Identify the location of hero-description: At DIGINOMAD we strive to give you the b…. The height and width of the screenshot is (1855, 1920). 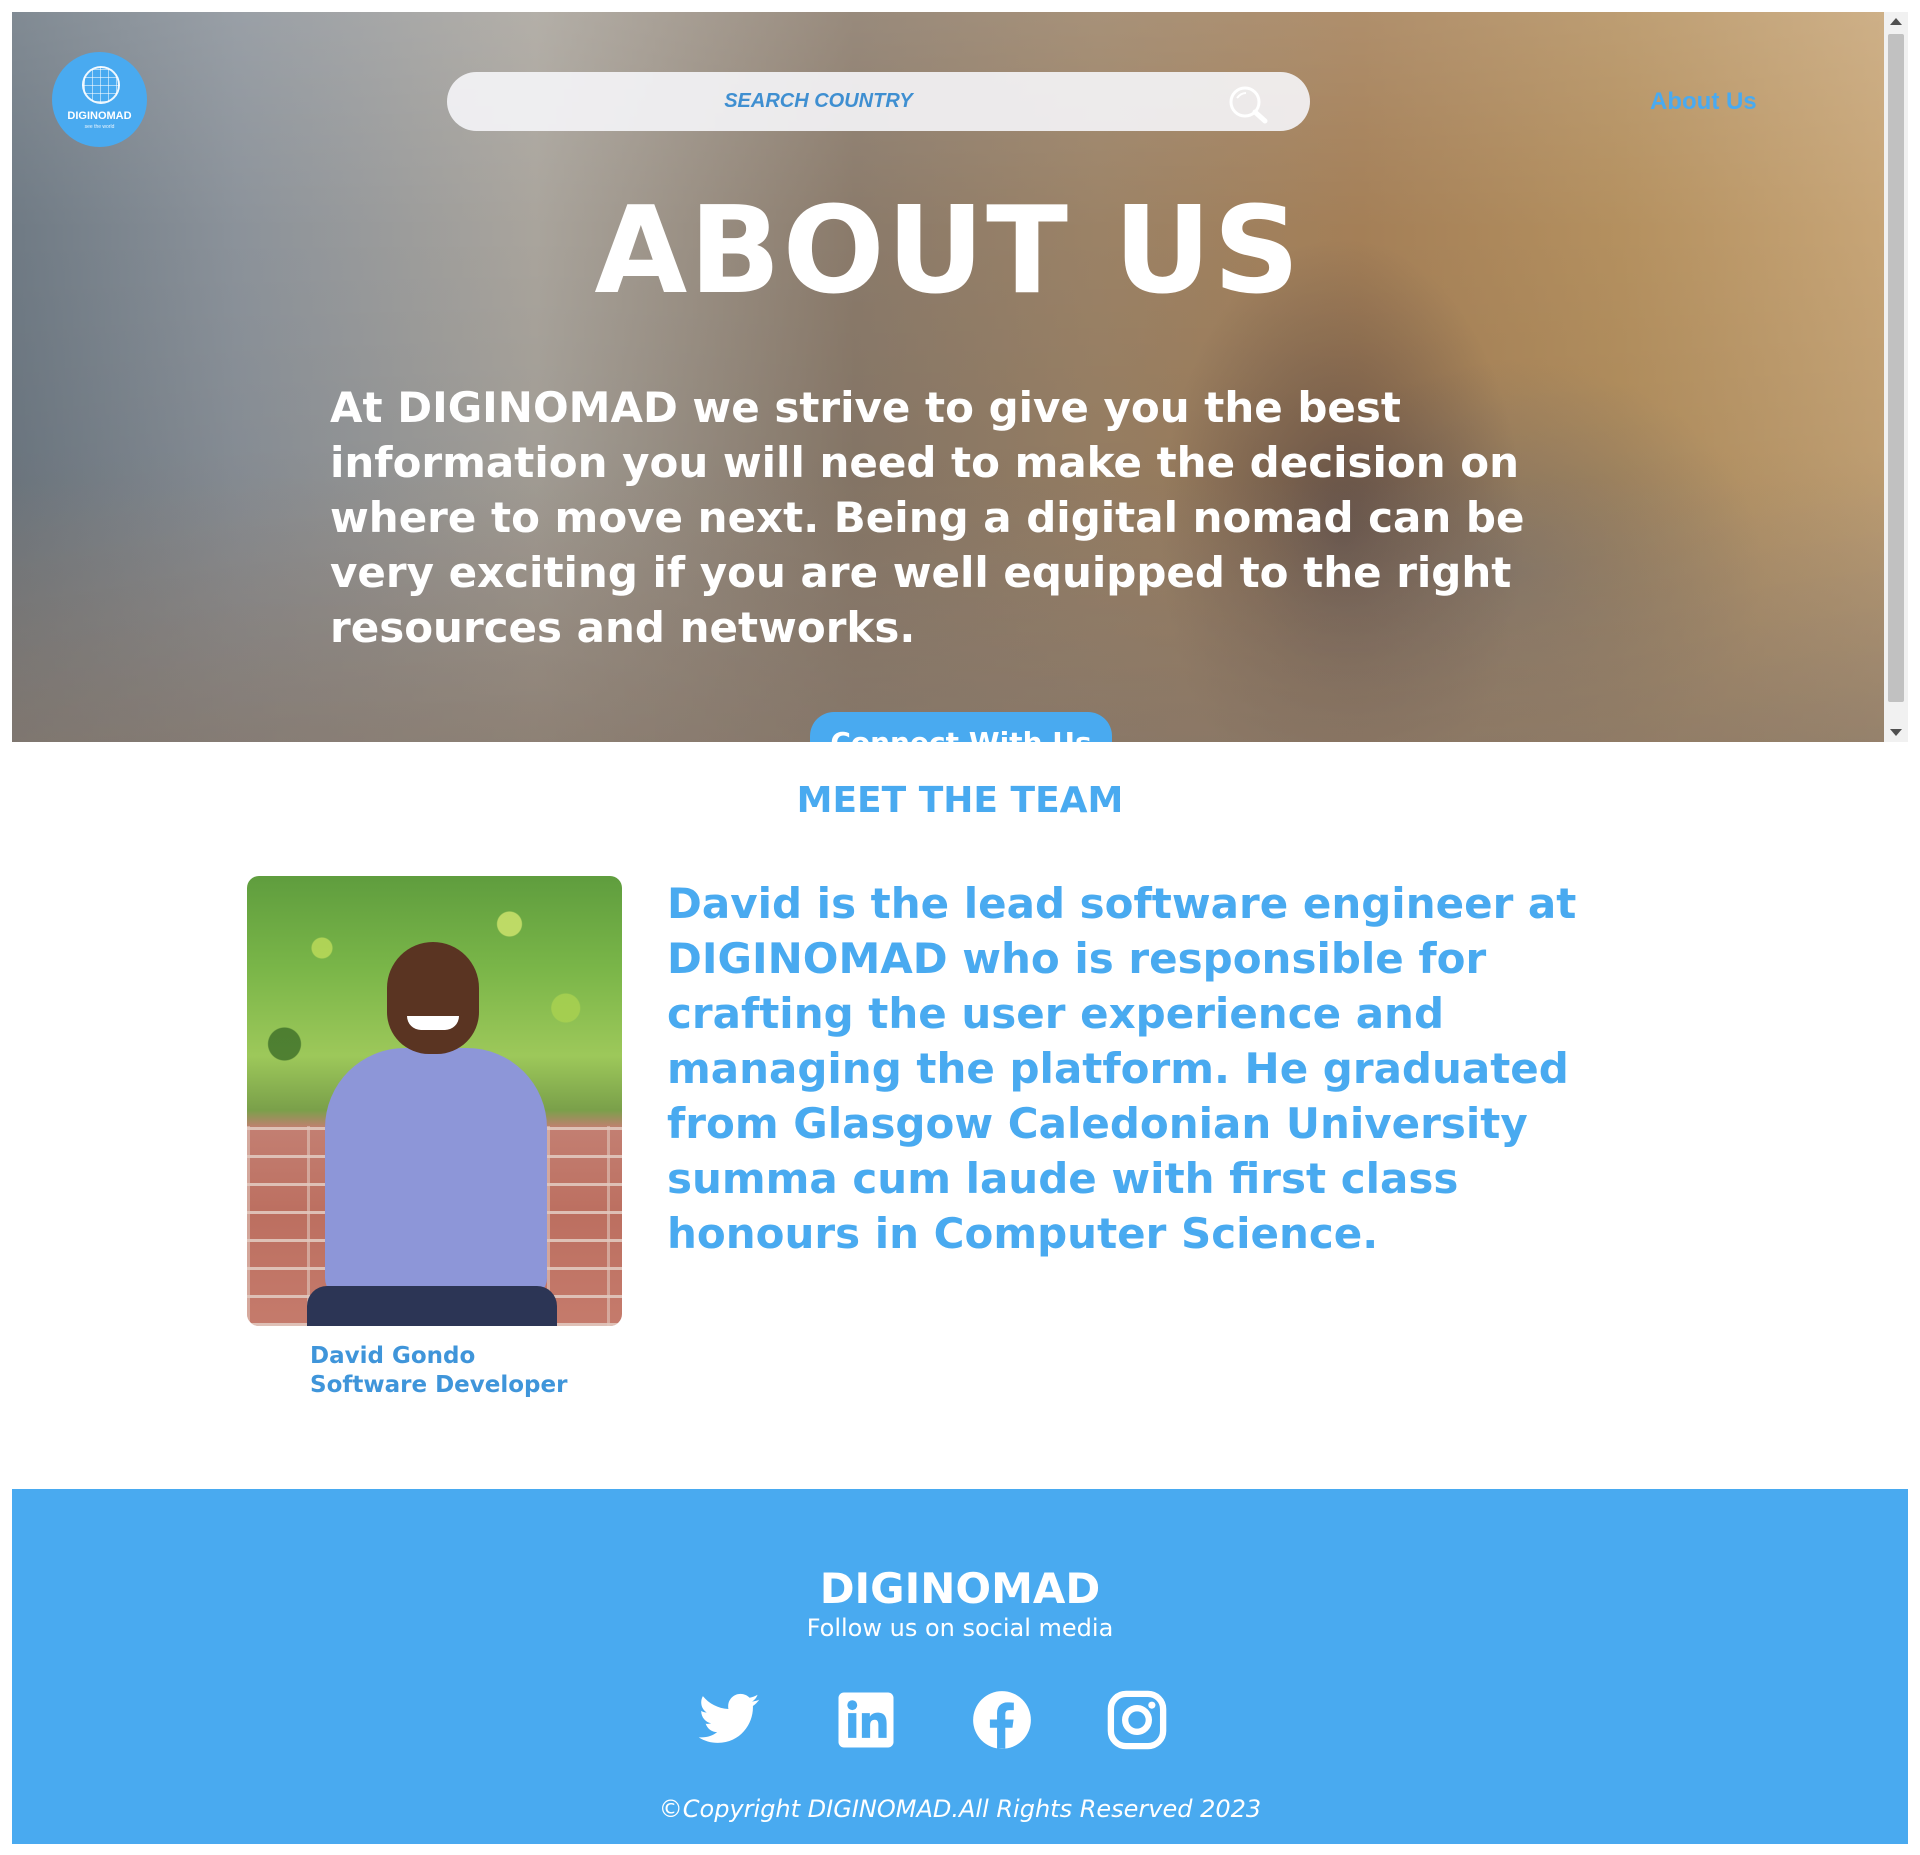
(927, 517).